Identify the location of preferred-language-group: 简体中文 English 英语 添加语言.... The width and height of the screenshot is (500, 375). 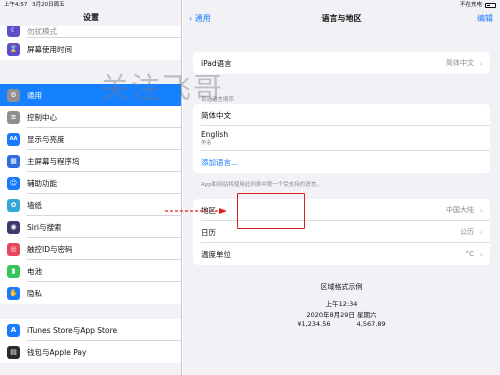
(341, 138).